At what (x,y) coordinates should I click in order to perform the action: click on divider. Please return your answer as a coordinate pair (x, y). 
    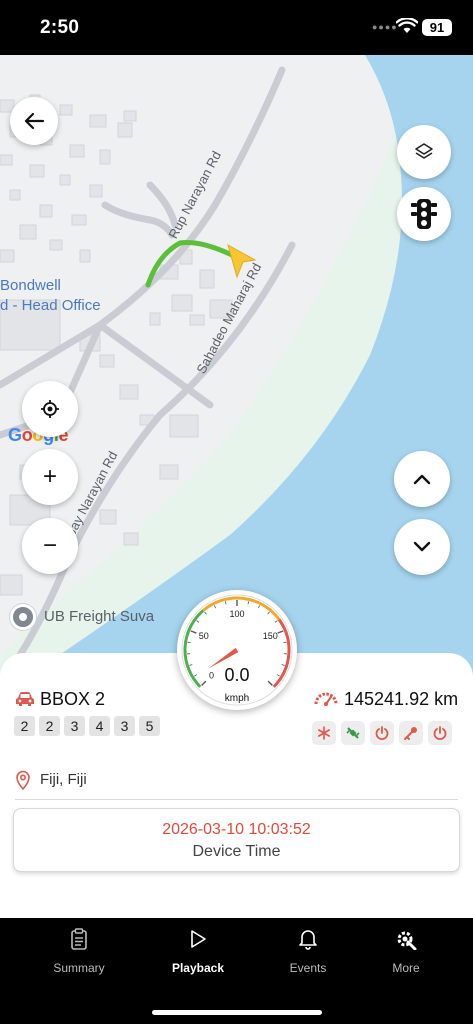
    Looking at the image, I should click on (236, 799).